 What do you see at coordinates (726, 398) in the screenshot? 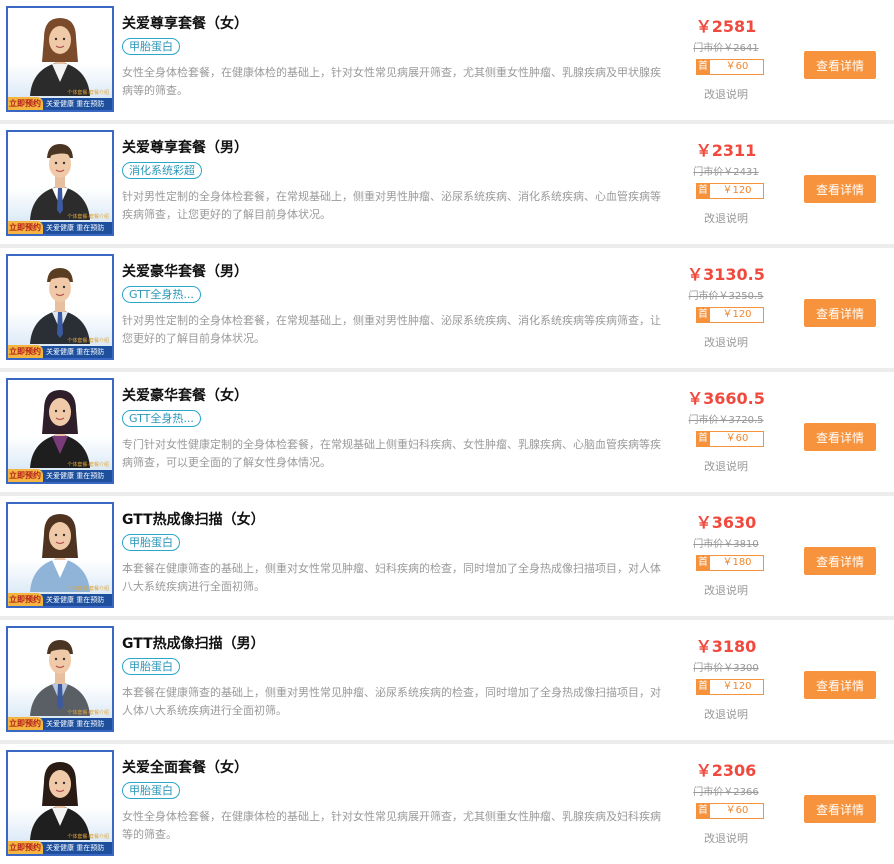
I see `package-price: ￥3660.5` at bounding box center [726, 398].